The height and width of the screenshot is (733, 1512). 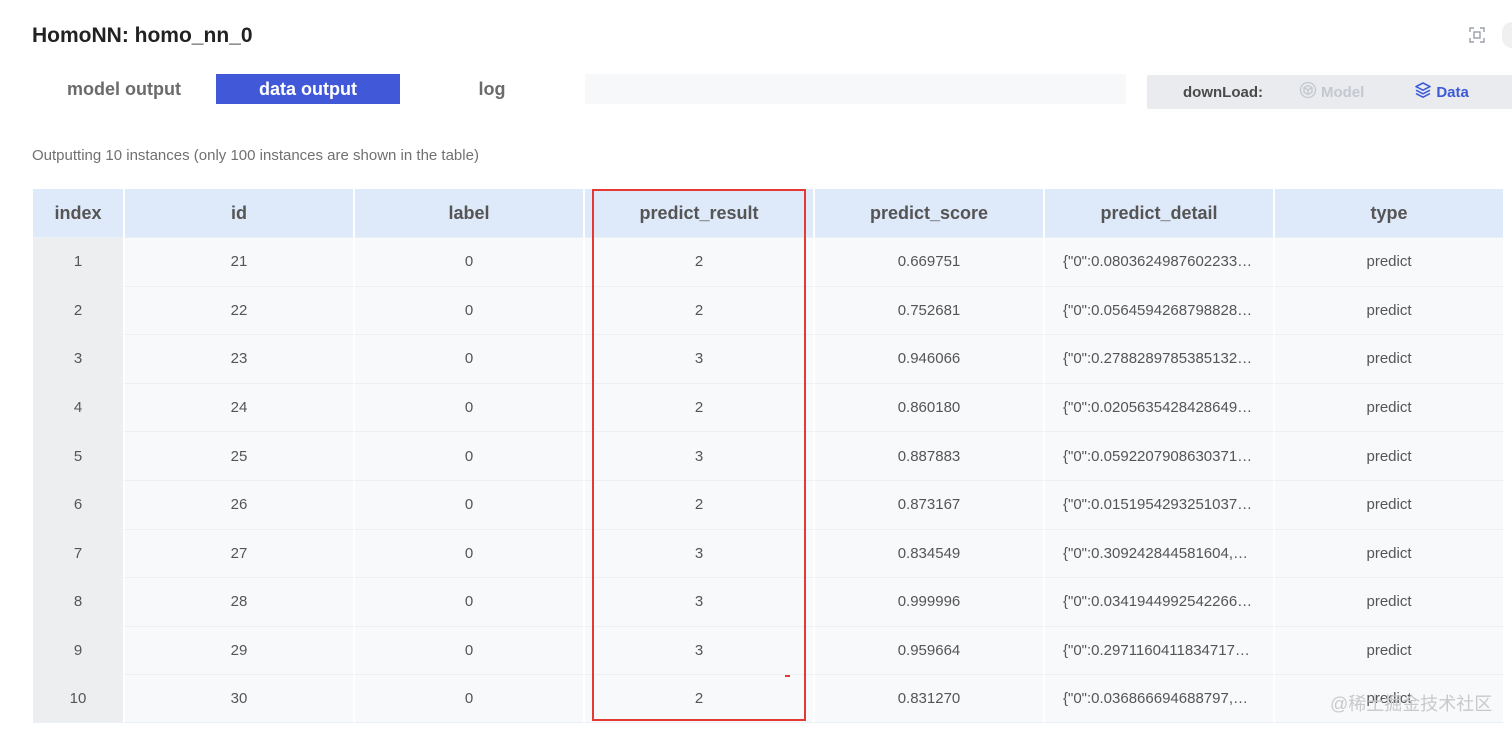 I want to click on cell-index: 3, so click(x=79, y=358).